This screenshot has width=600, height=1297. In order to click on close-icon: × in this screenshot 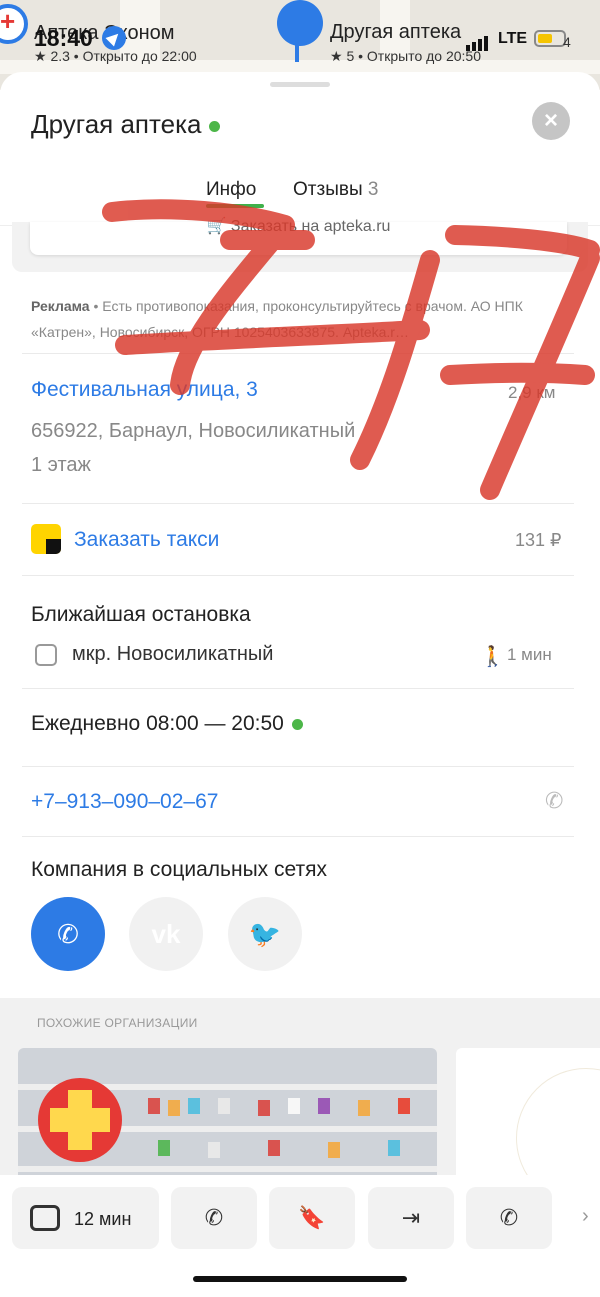, I will do `click(551, 121)`.